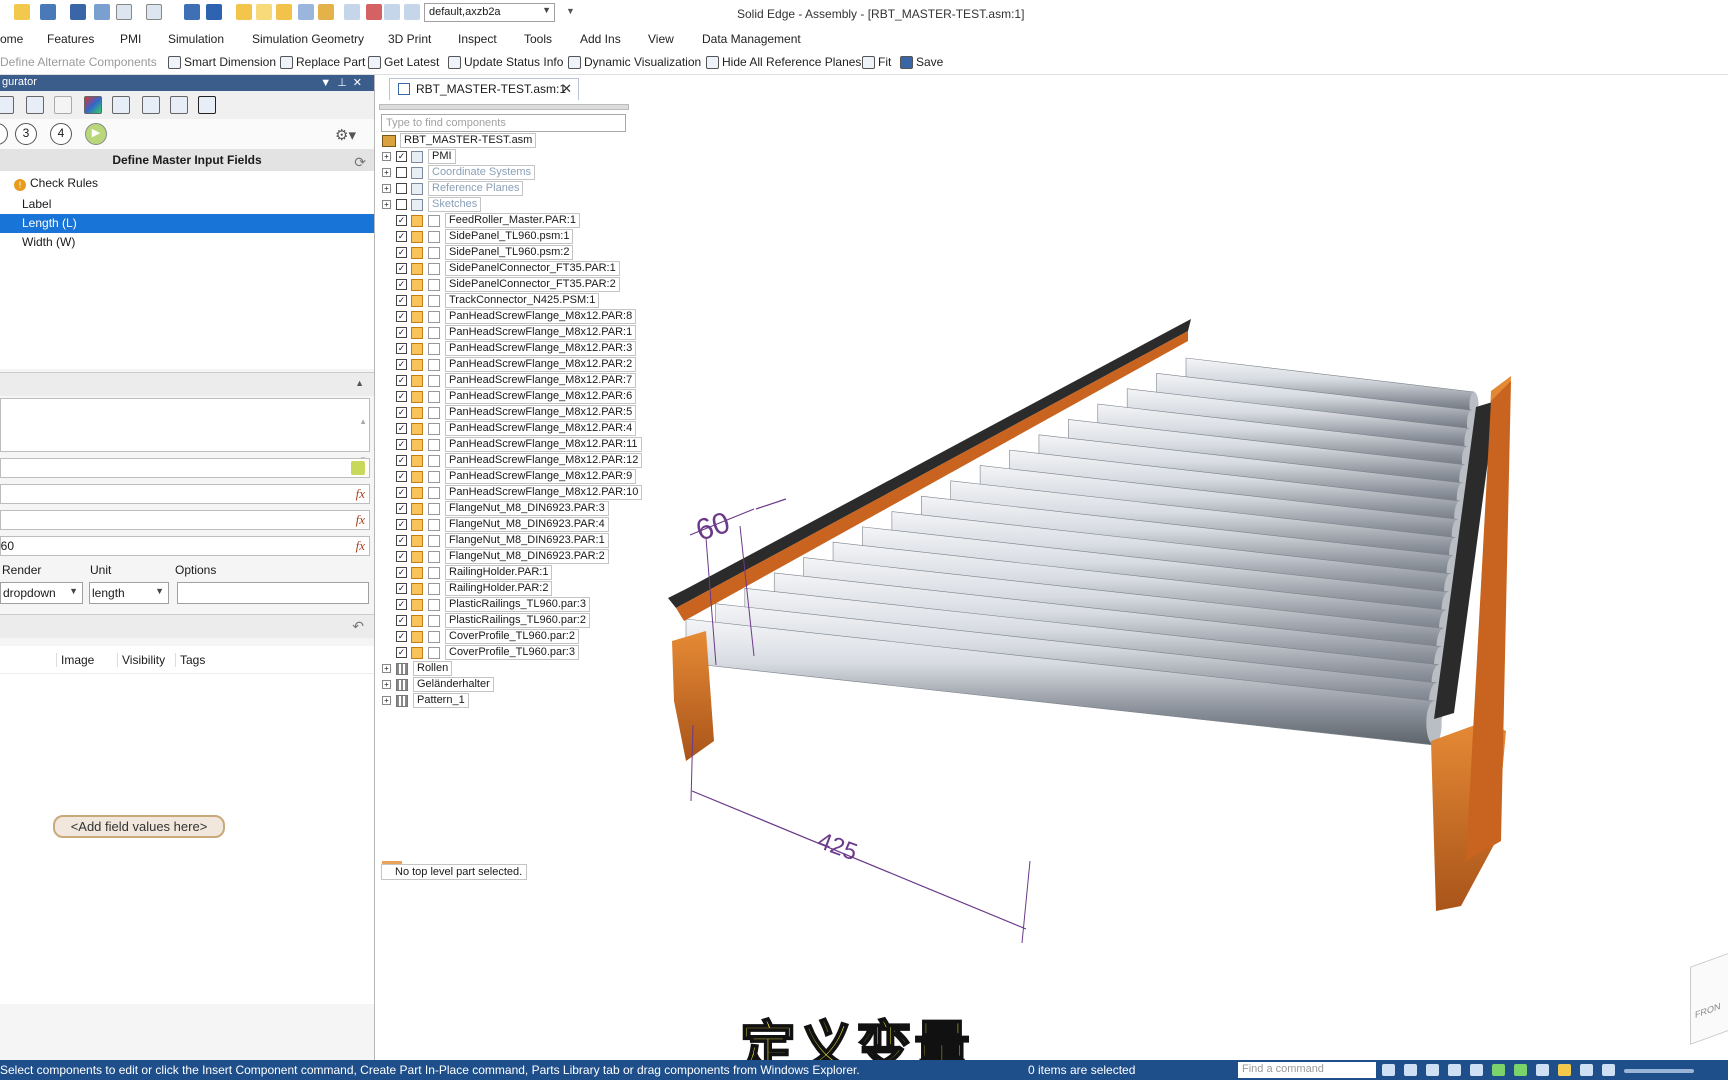  Describe the element at coordinates (493, 604) in the screenshot. I see `tree-part-item: ✓ PlasticRailings_TL960.par:3` at that location.